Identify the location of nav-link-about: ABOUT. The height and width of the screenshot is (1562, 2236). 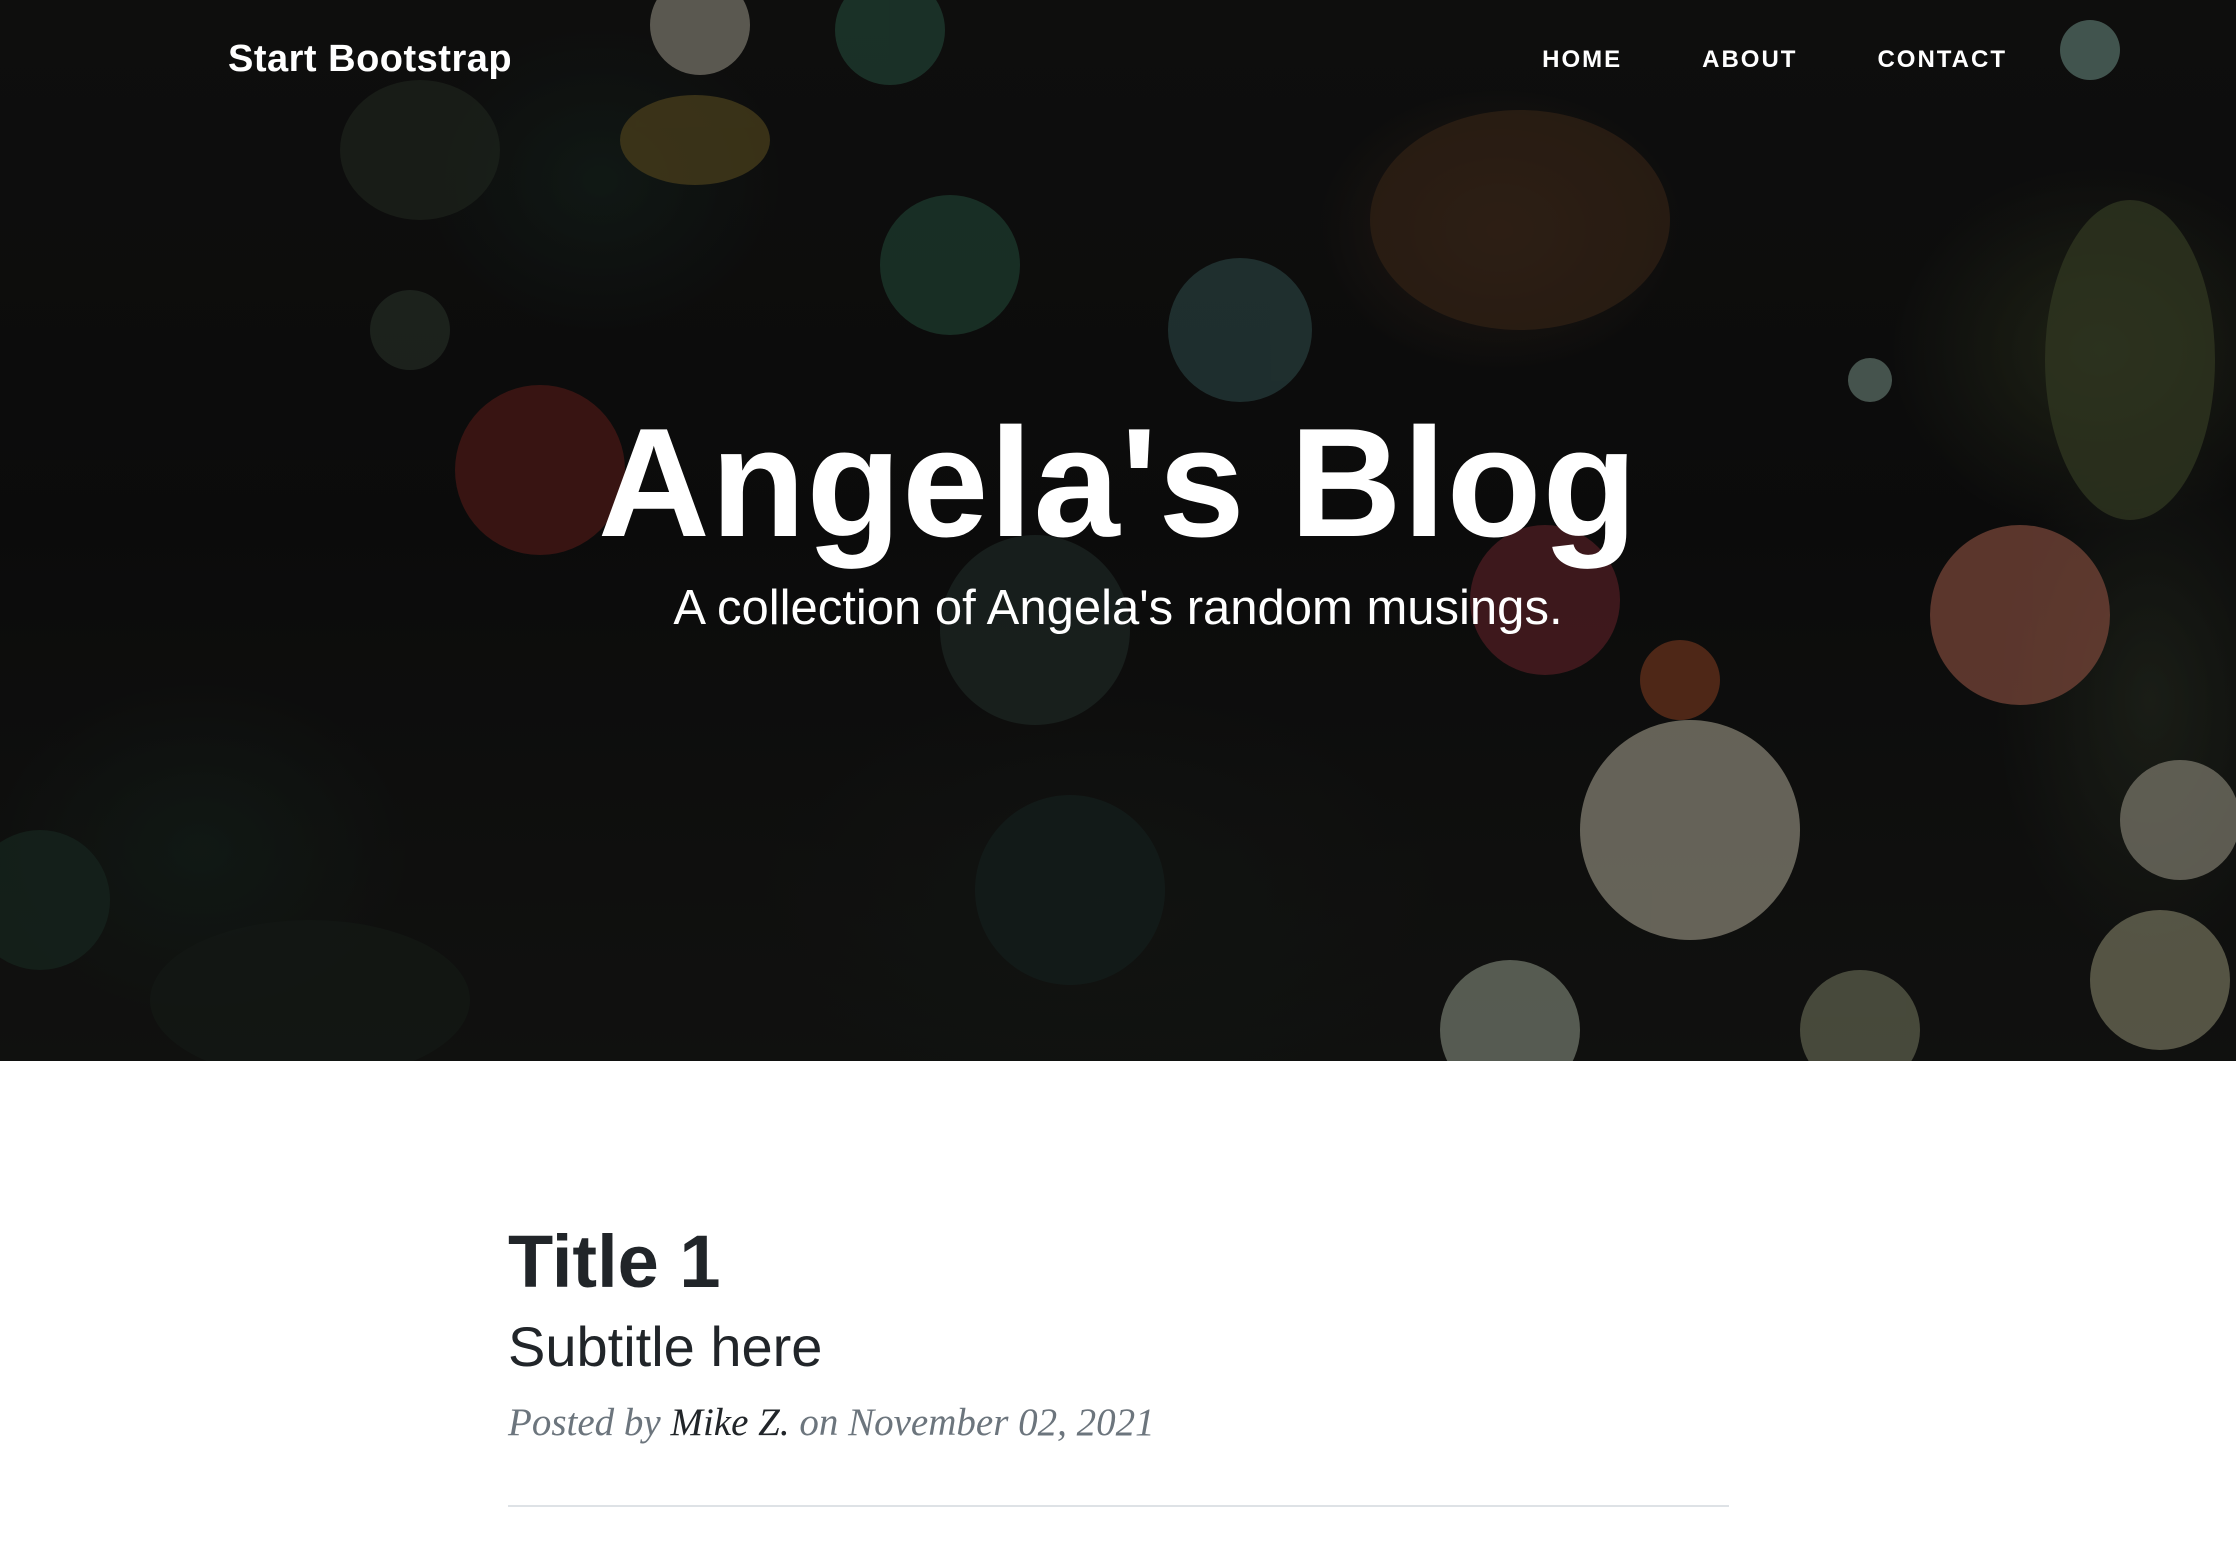
(1749, 60).